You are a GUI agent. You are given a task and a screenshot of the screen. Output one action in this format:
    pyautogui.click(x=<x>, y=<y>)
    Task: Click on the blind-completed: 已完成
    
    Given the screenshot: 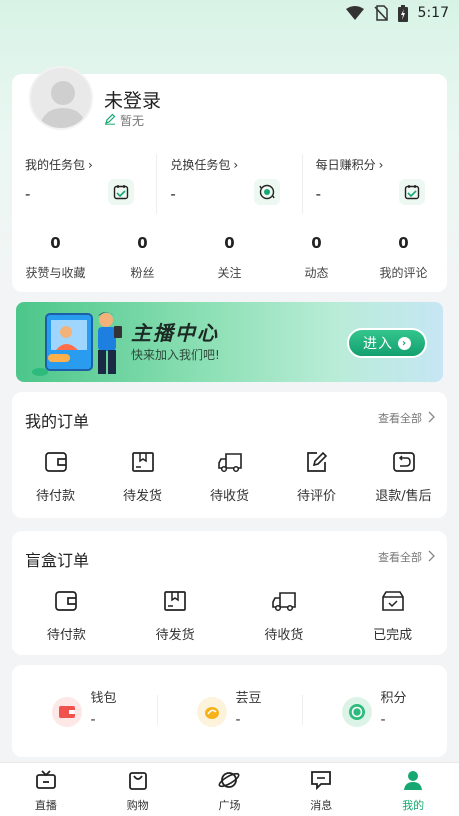 What is the action you would take?
    pyautogui.click(x=392, y=616)
    